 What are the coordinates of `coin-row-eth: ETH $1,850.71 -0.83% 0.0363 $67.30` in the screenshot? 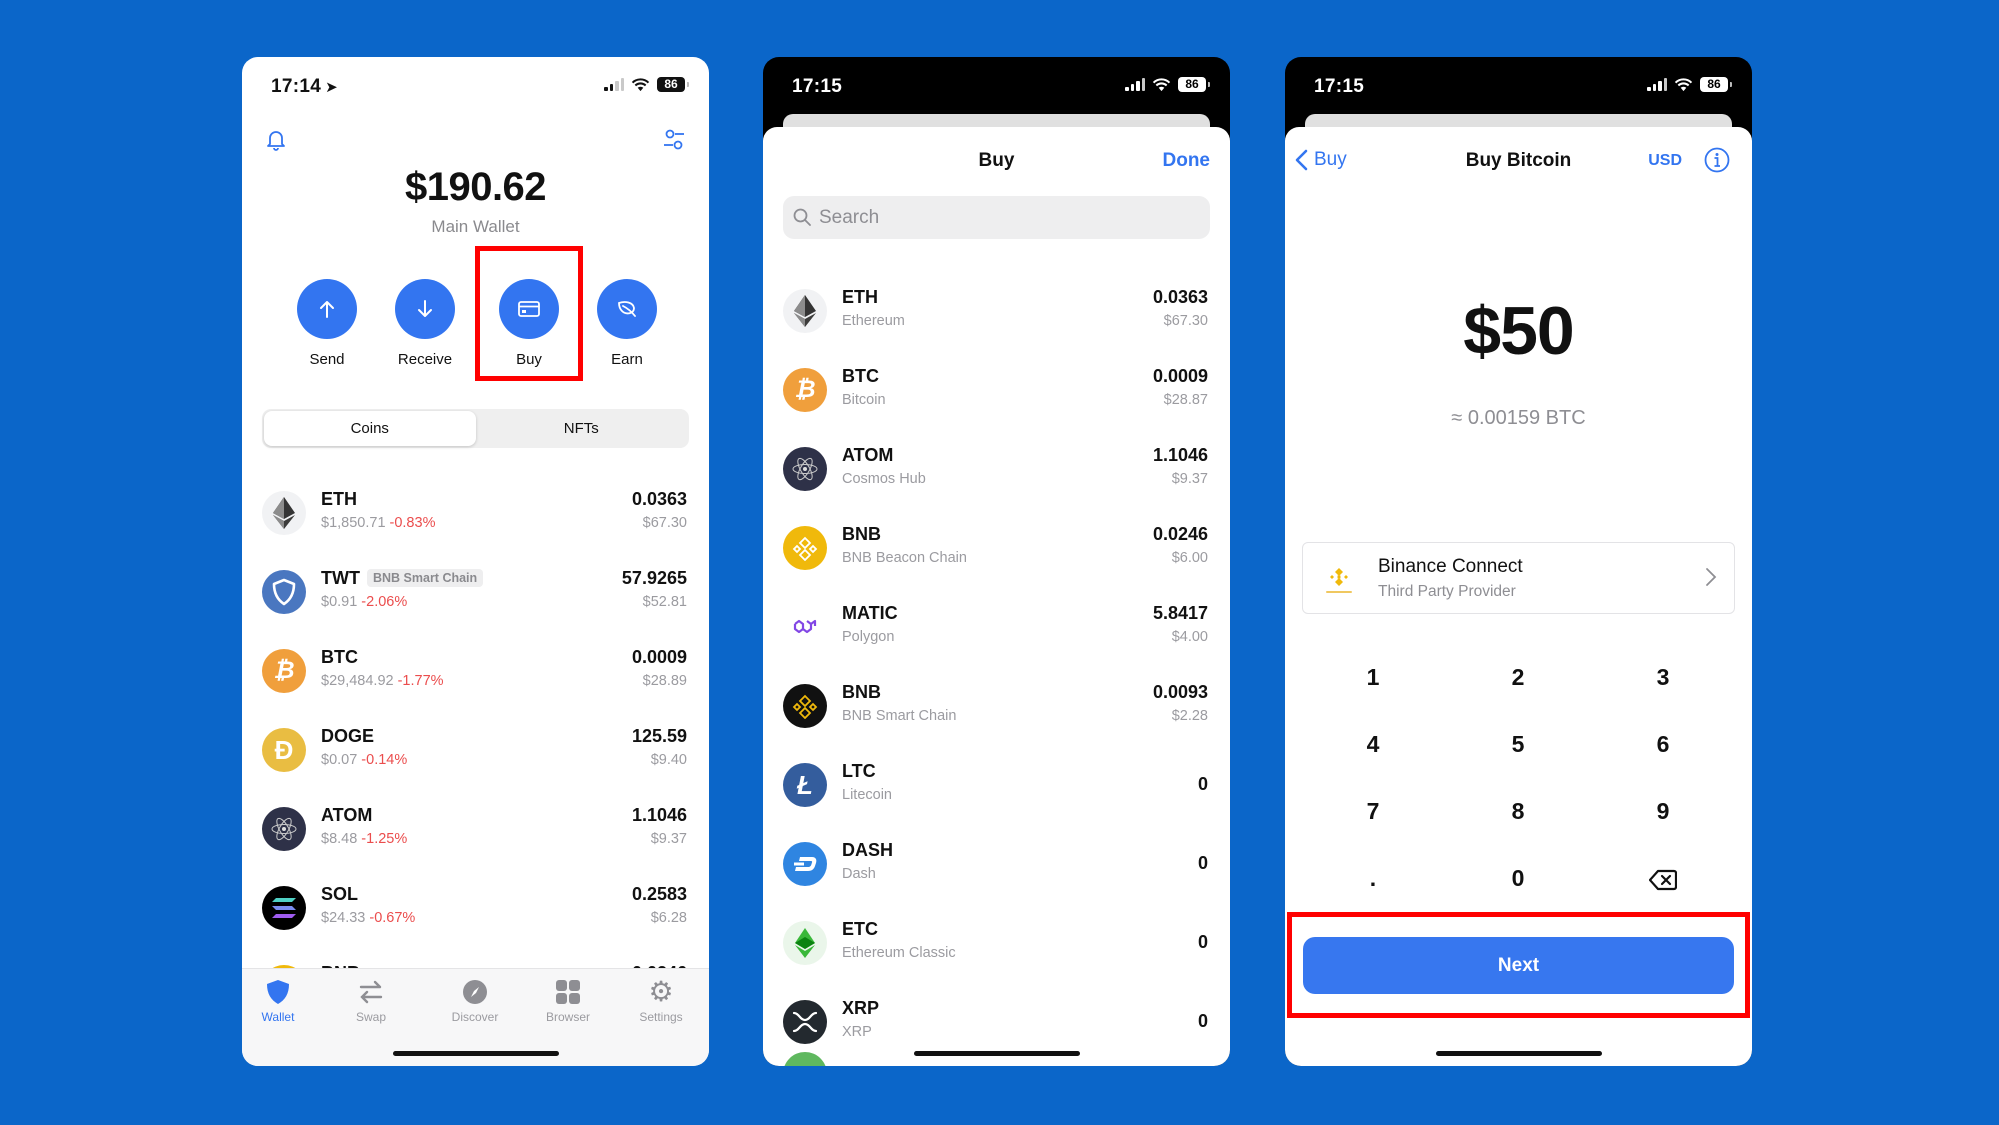 It's located at (475, 516).